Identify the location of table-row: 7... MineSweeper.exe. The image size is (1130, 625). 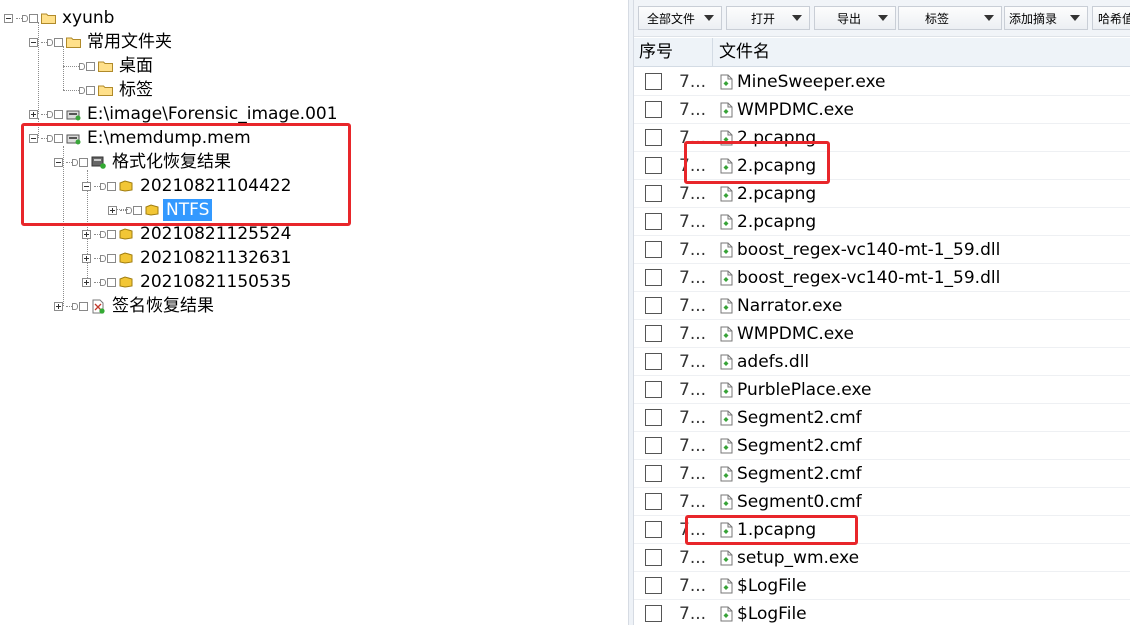
(882, 82).